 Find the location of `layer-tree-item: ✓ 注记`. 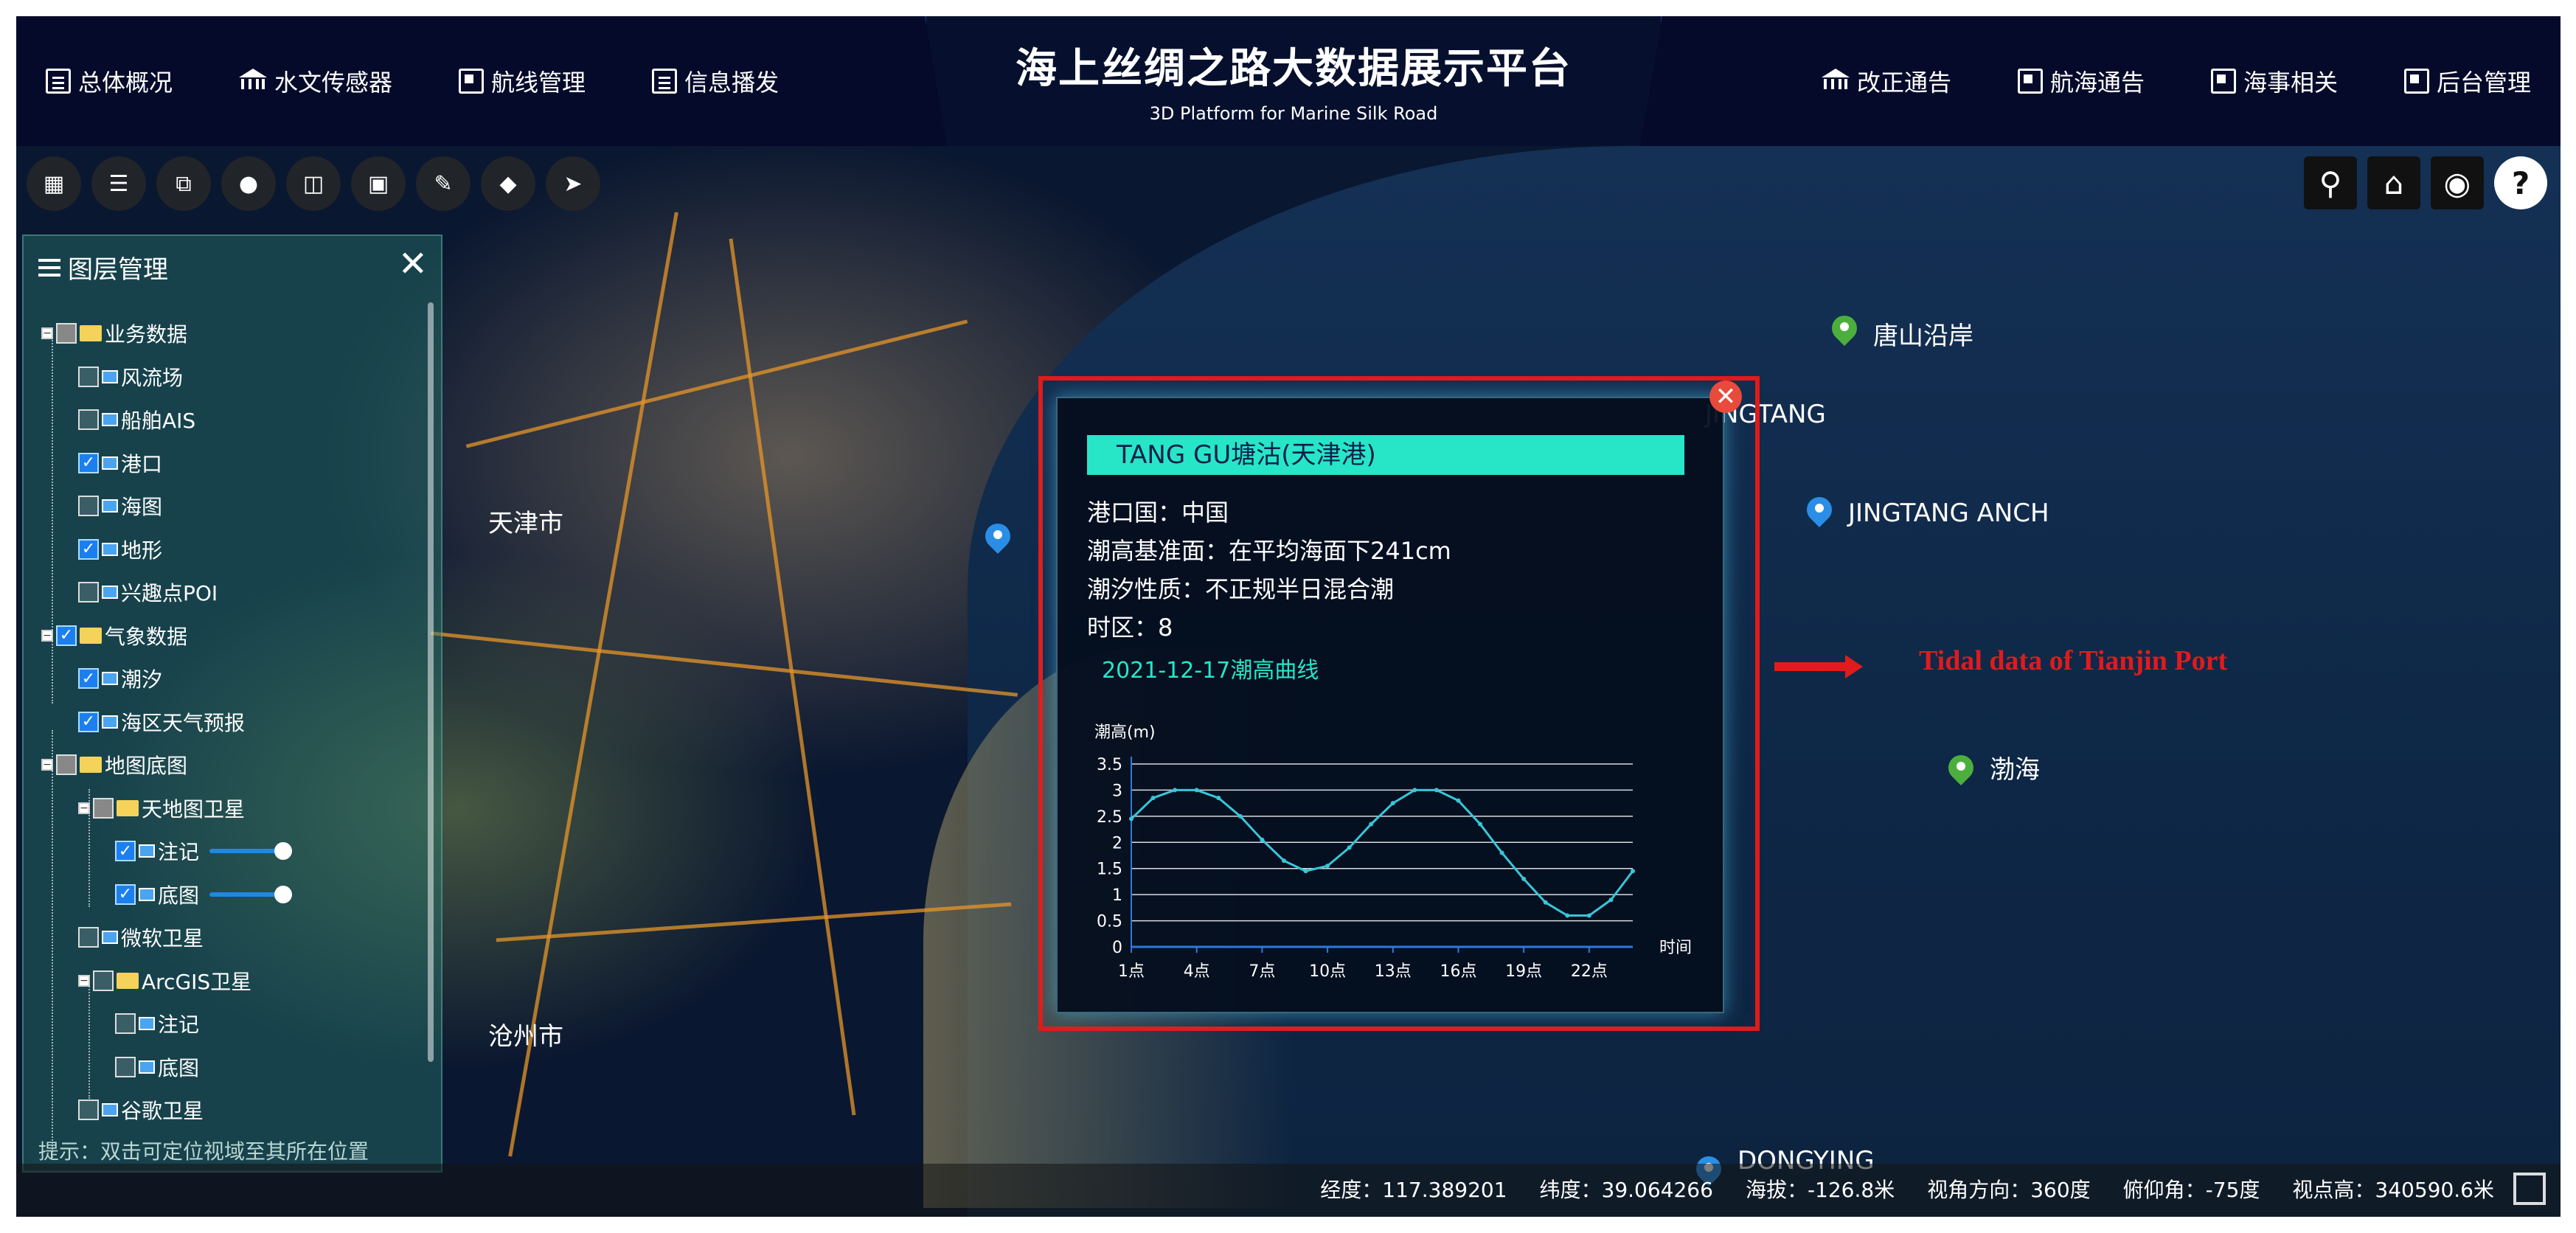

layer-tree-item: ✓ 注记 is located at coordinates (204, 851).